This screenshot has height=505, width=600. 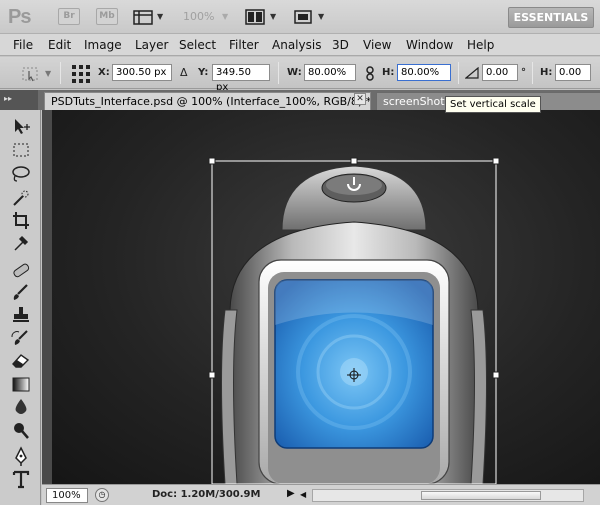 I want to click on reference-point-icon, so click(x=81, y=74).